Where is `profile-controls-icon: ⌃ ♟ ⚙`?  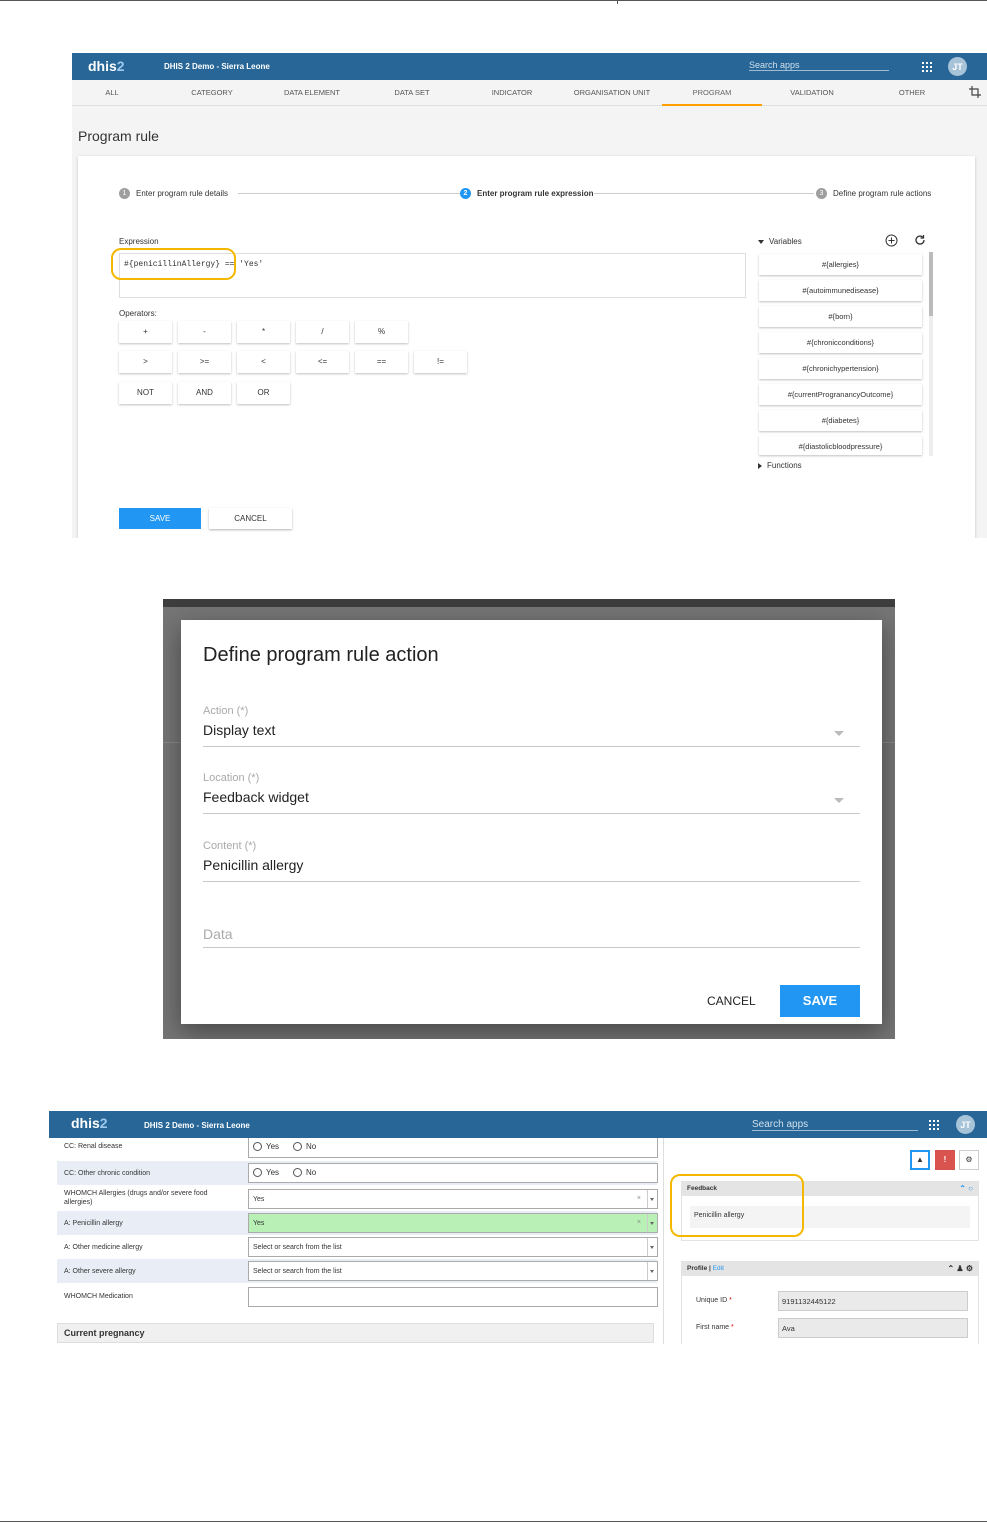 profile-controls-icon: ⌃ ♟ ⚙ is located at coordinates (961, 1268).